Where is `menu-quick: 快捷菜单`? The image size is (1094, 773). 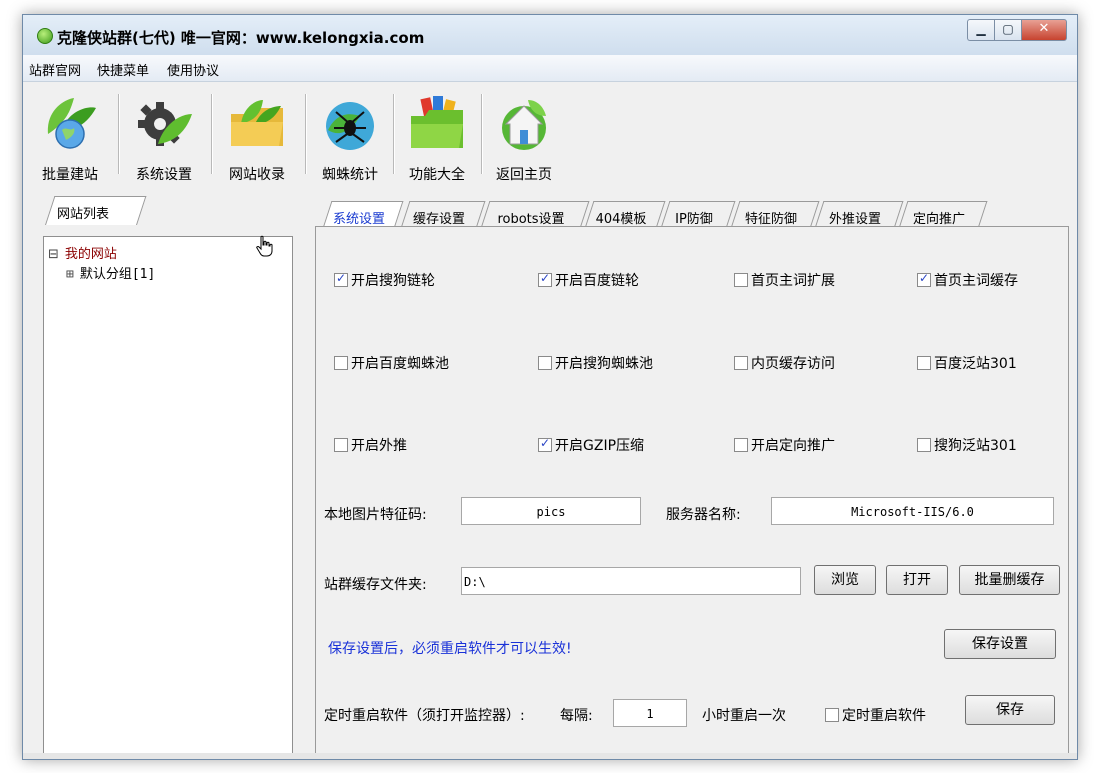 menu-quick: 快捷菜单 is located at coordinates (123, 69).